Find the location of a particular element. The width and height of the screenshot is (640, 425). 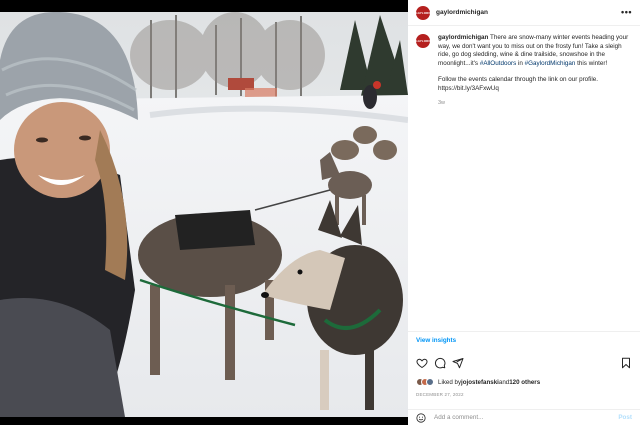

likes-summary: Liked by jojostefanski and 120 others is located at coordinates (478, 382).